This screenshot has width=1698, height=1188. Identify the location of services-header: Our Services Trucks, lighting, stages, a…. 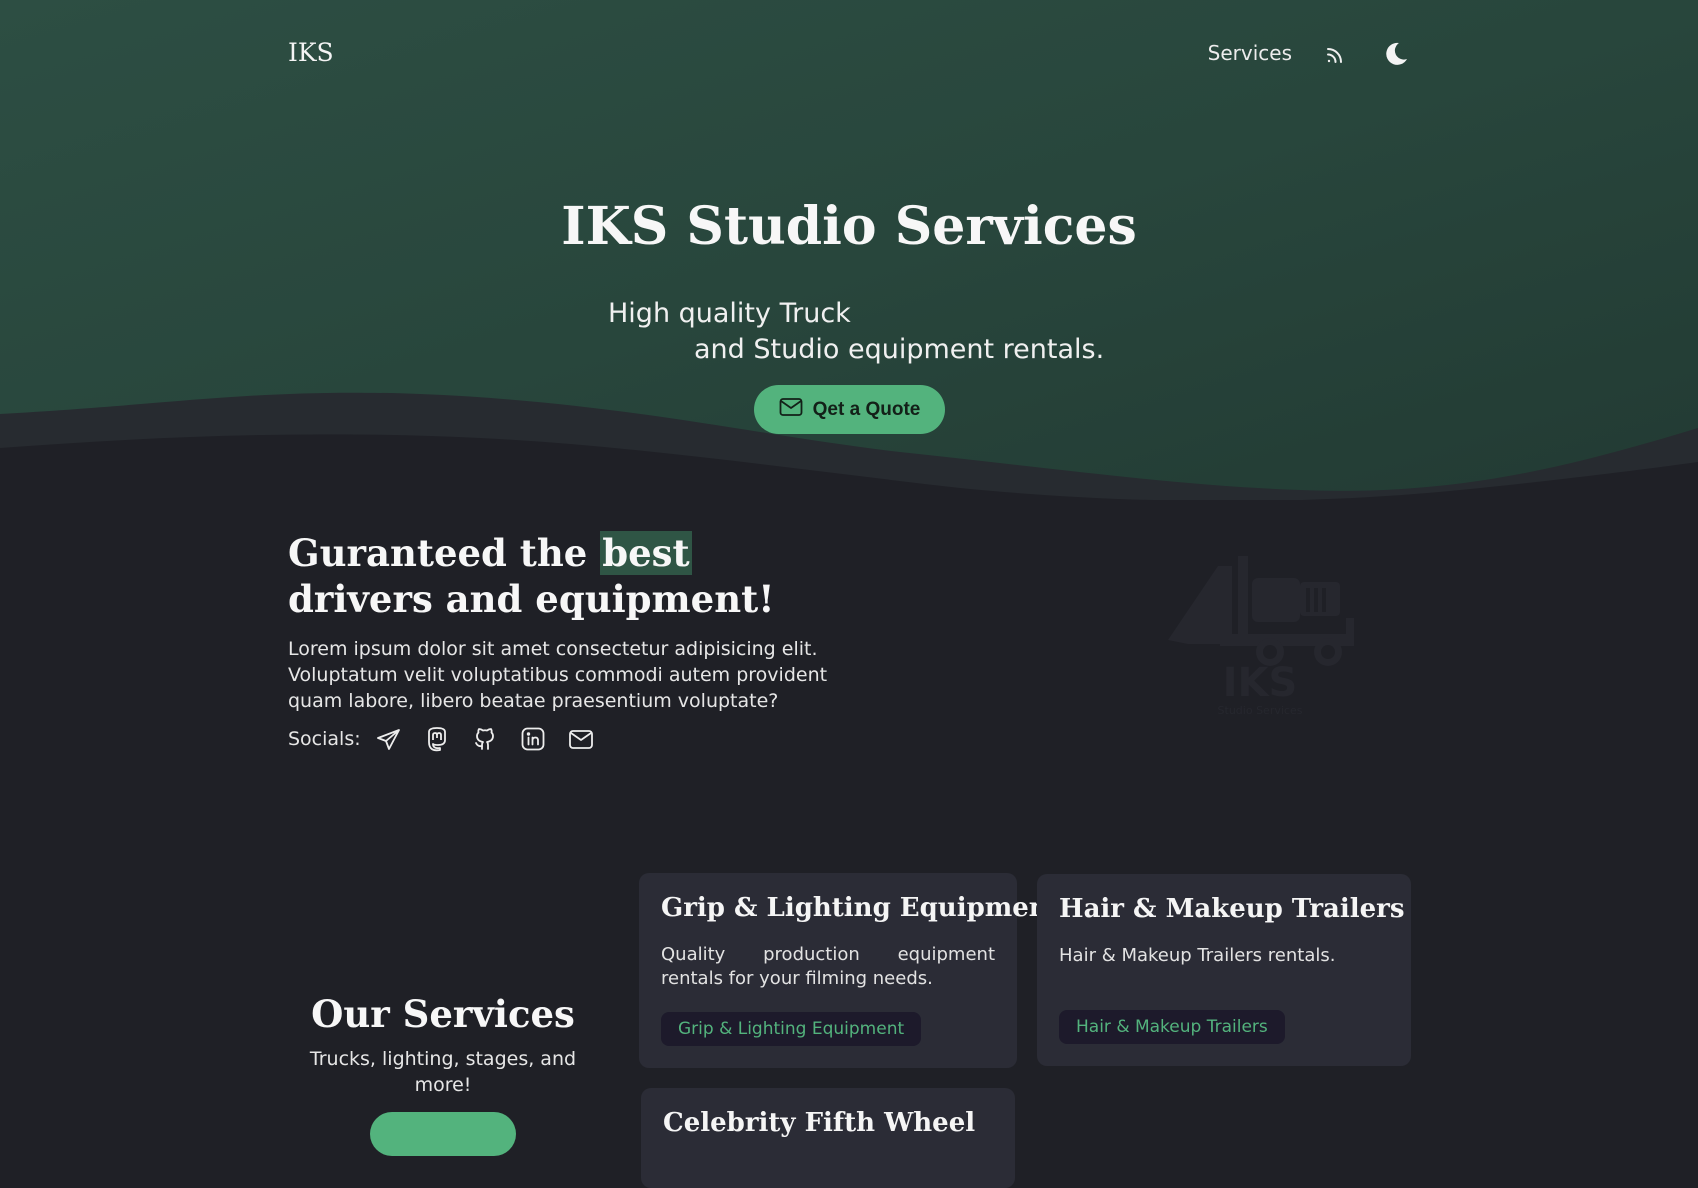
(443, 1045).